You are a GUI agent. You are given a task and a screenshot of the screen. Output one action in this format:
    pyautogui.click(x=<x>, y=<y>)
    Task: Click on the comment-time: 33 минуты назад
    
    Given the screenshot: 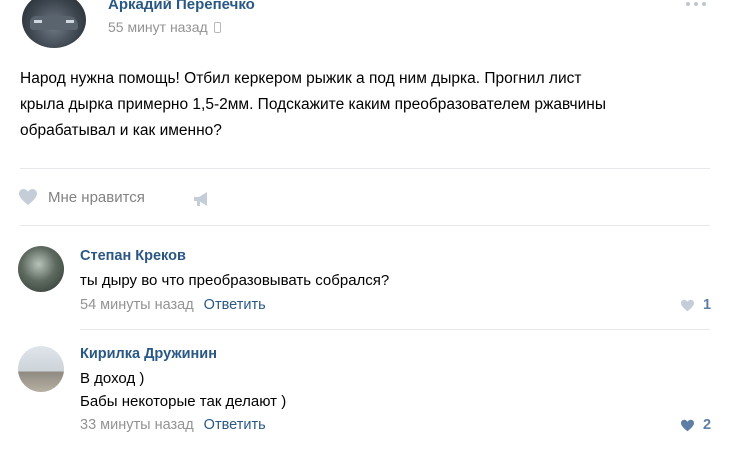 What is the action you would take?
    pyautogui.click(x=137, y=425)
    